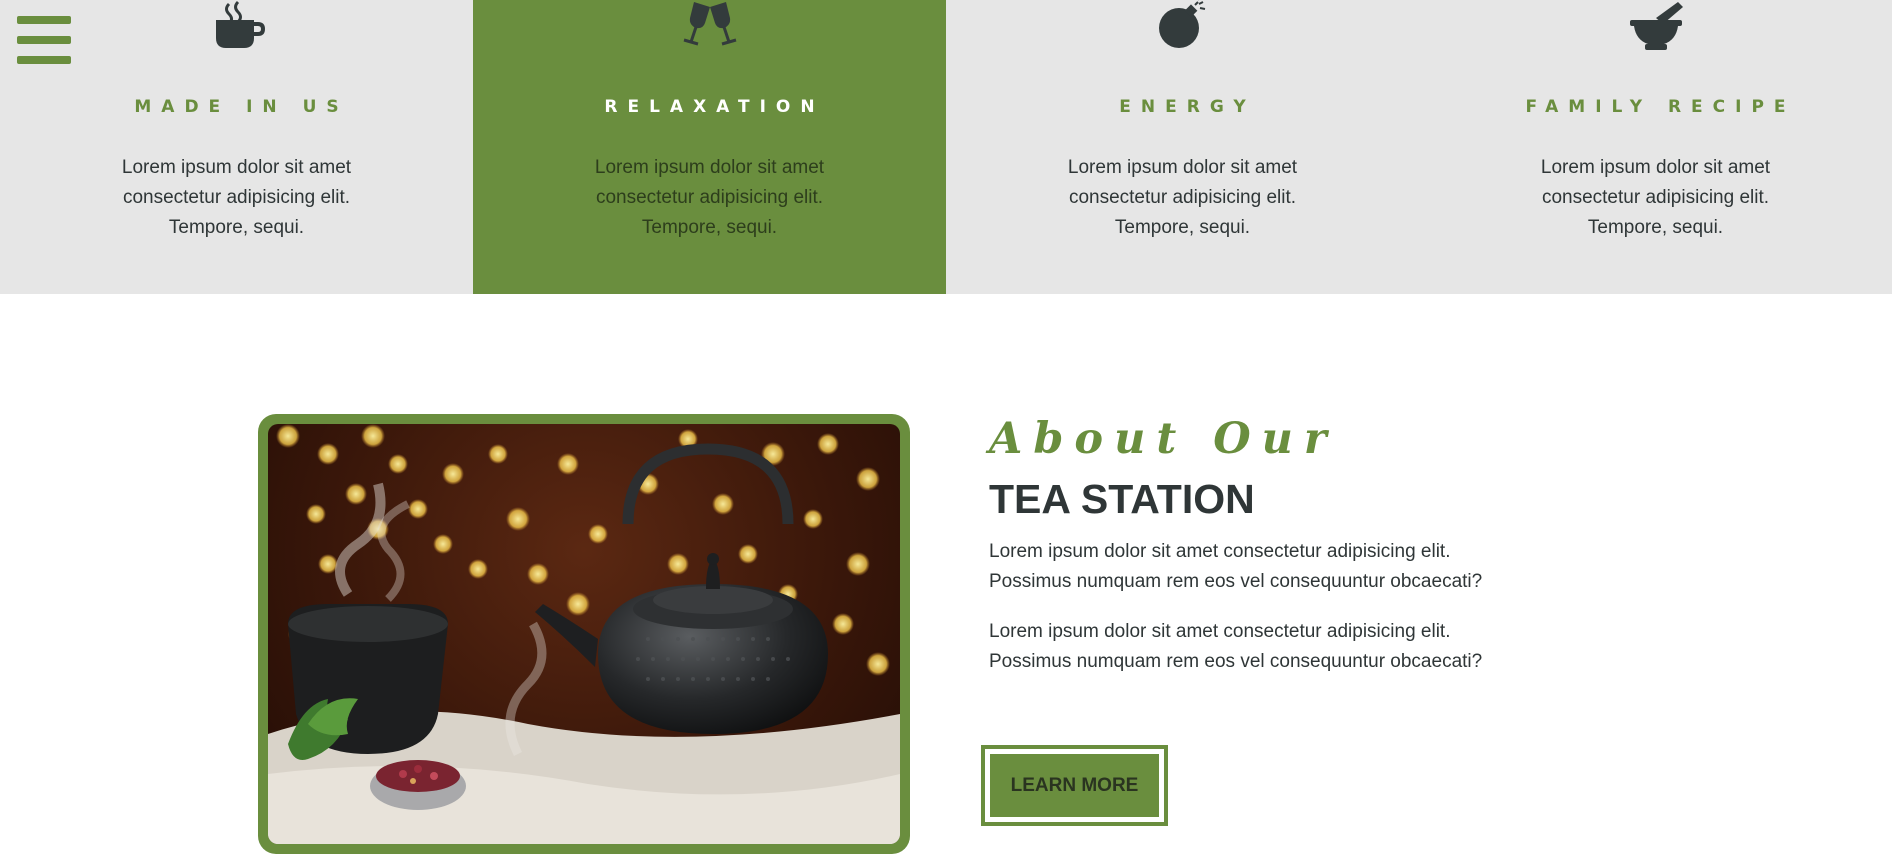 The height and width of the screenshot is (857, 1892). What do you see at coordinates (1163, 439) in the screenshot?
I see `about-script-heading: About Our` at bounding box center [1163, 439].